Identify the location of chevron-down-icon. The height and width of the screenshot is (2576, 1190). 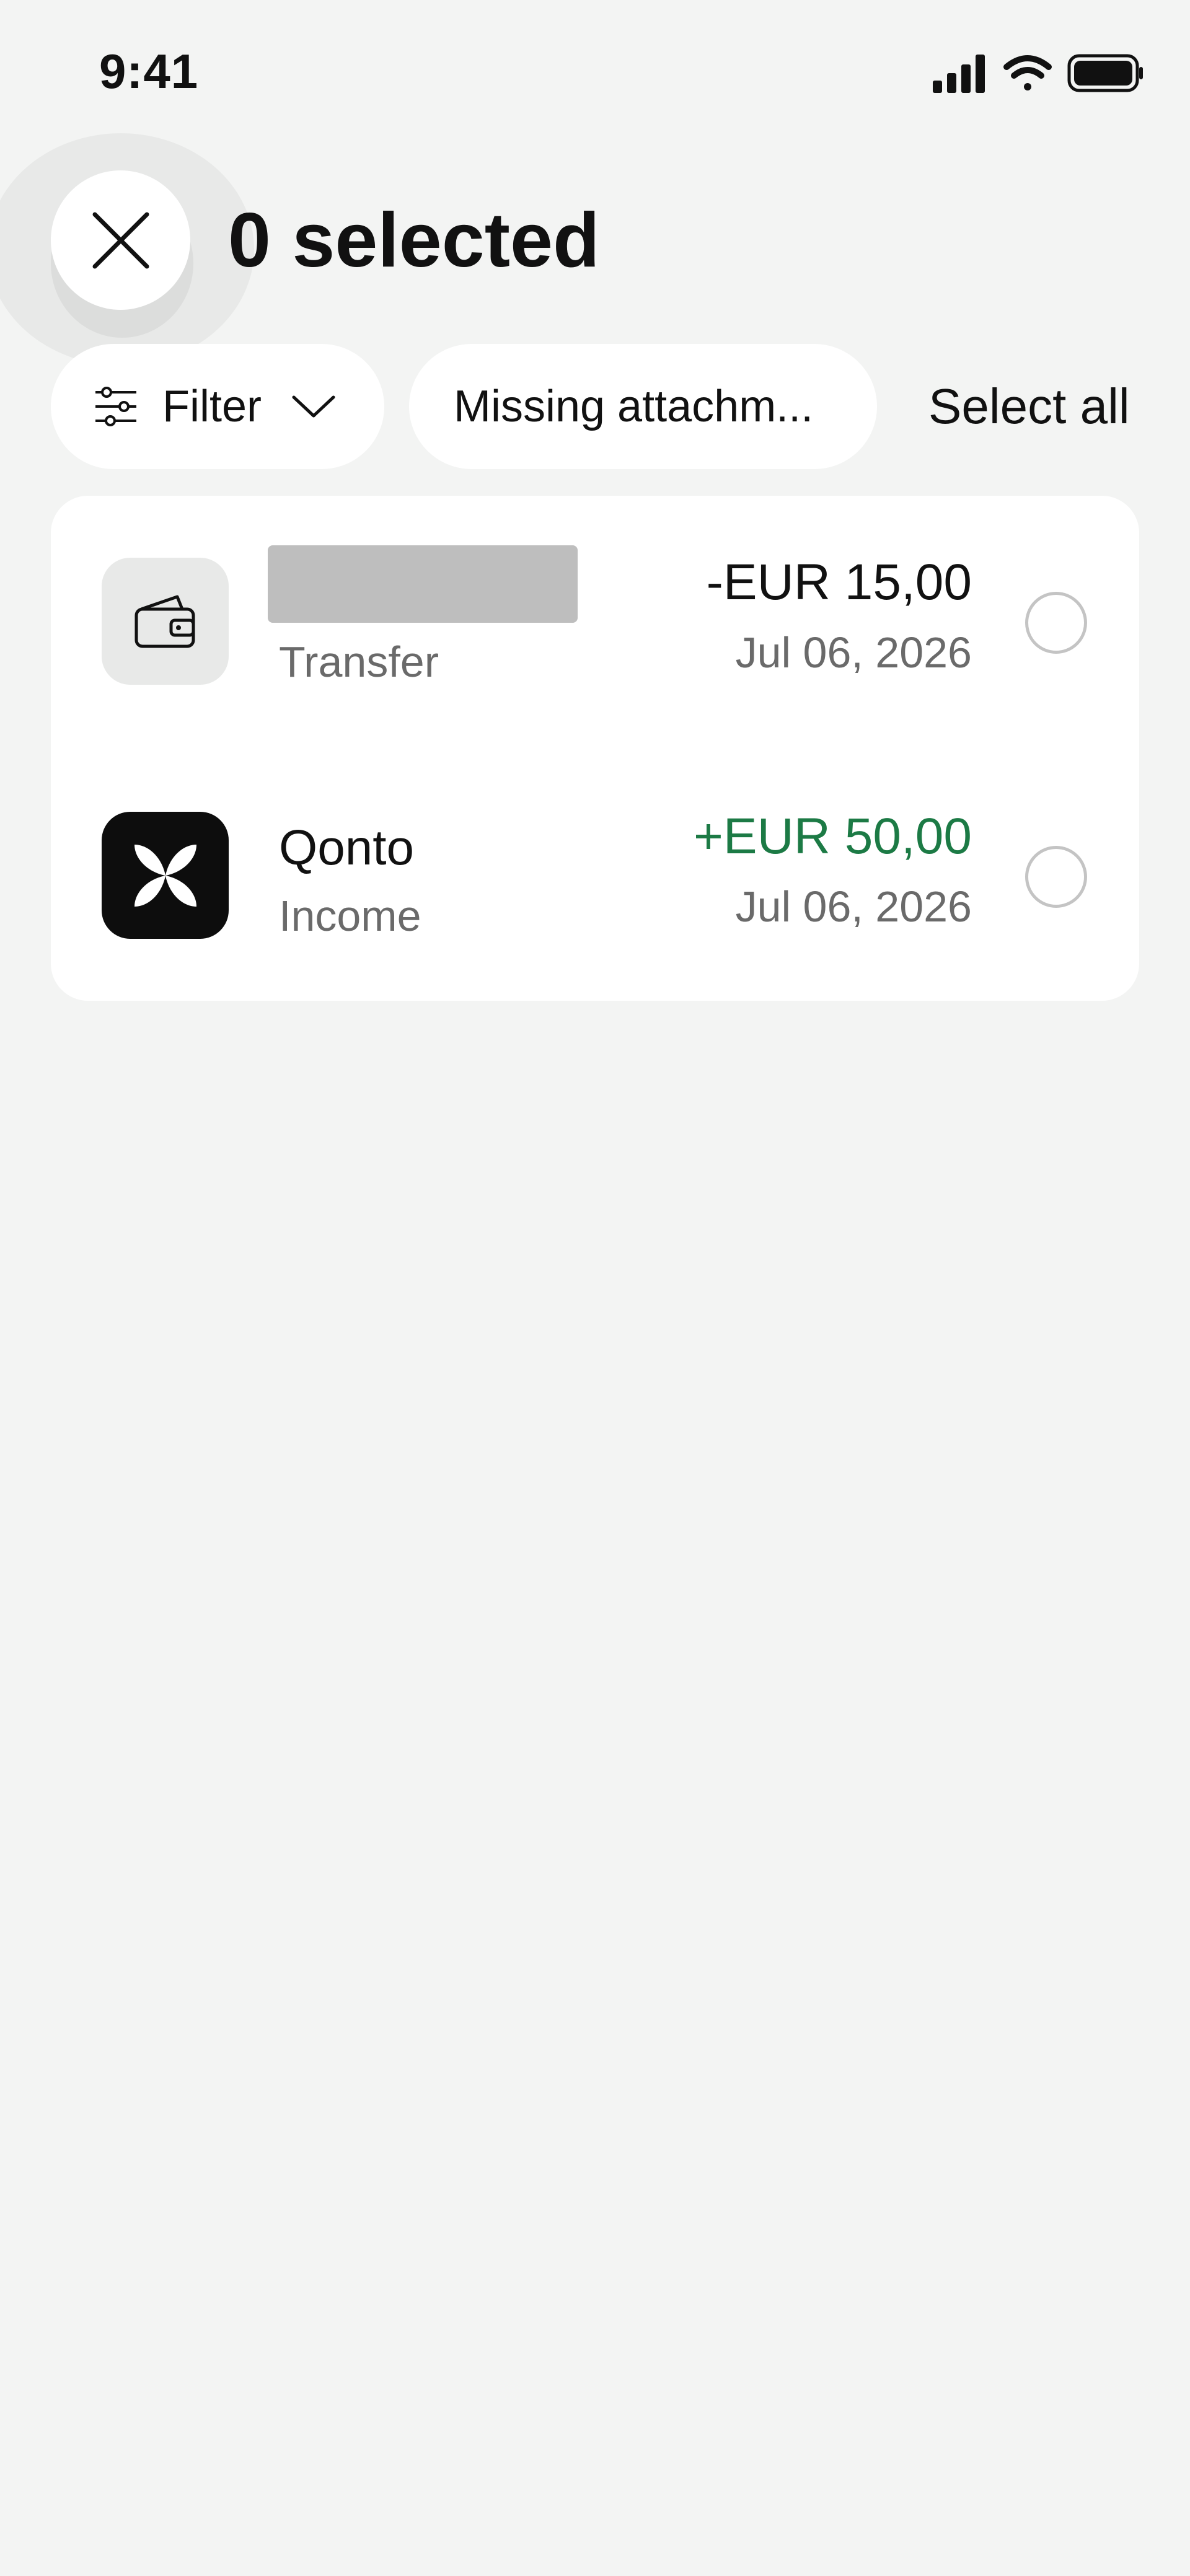
(313, 406).